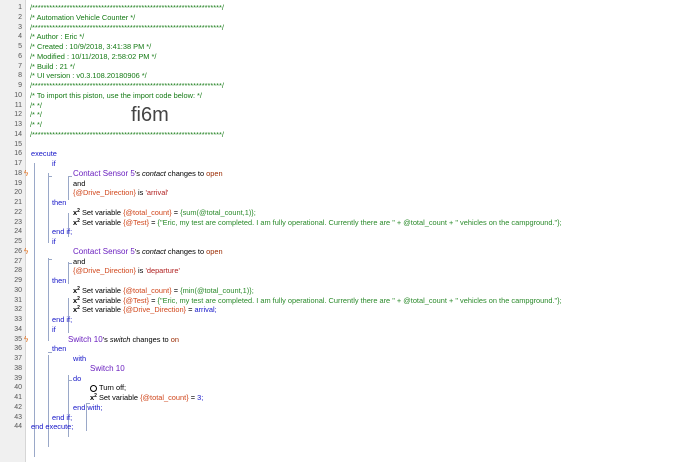 This screenshot has width=690, height=462. Describe the element at coordinates (137, 173) in the screenshot. I see `possessive-text: 's` at that location.